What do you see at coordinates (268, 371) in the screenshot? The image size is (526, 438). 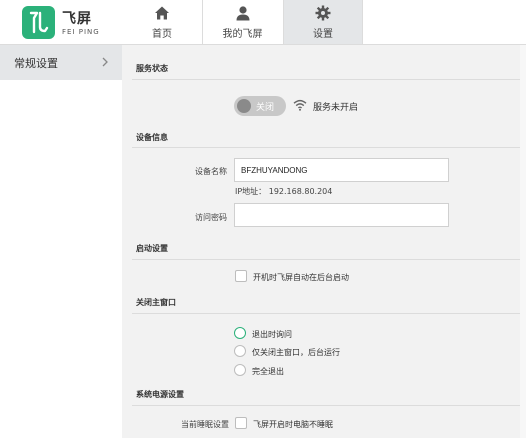 I see `radio-quit-completely-label: 完全退出` at bounding box center [268, 371].